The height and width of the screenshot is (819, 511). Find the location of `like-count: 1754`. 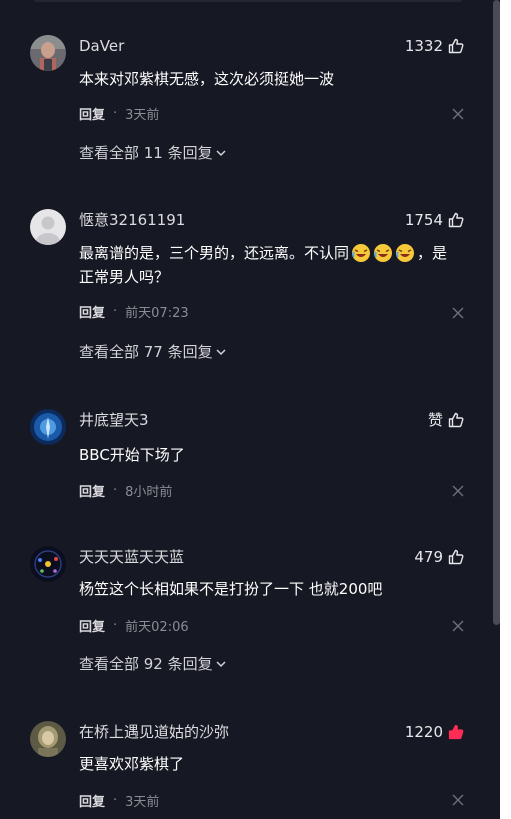

like-count: 1754 is located at coordinates (423, 220).